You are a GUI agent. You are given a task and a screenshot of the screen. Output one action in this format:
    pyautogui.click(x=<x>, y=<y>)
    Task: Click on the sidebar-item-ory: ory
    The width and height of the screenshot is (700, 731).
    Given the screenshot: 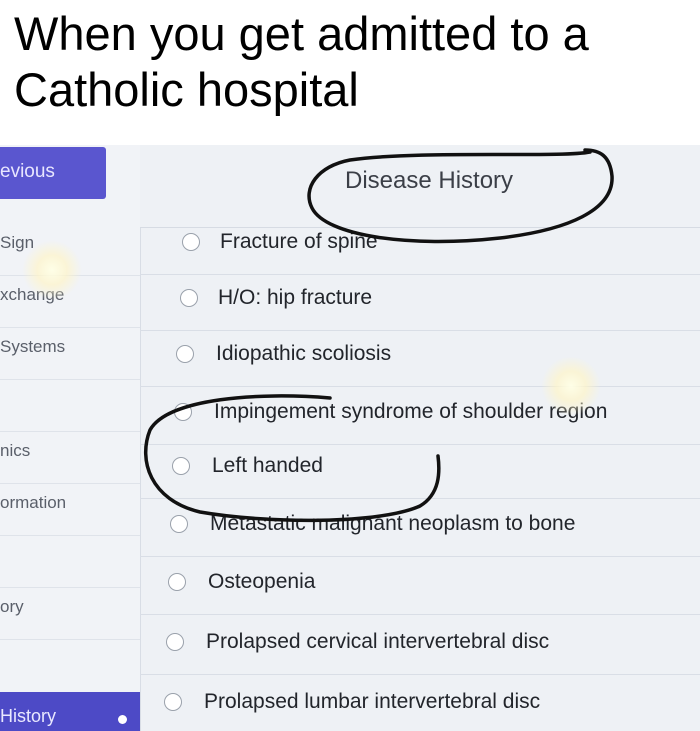 What is the action you would take?
    pyautogui.click(x=70, y=613)
    